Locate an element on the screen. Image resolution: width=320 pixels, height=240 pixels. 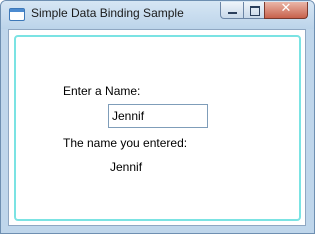
close-button: ✕ is located at coordinates (286, 10).